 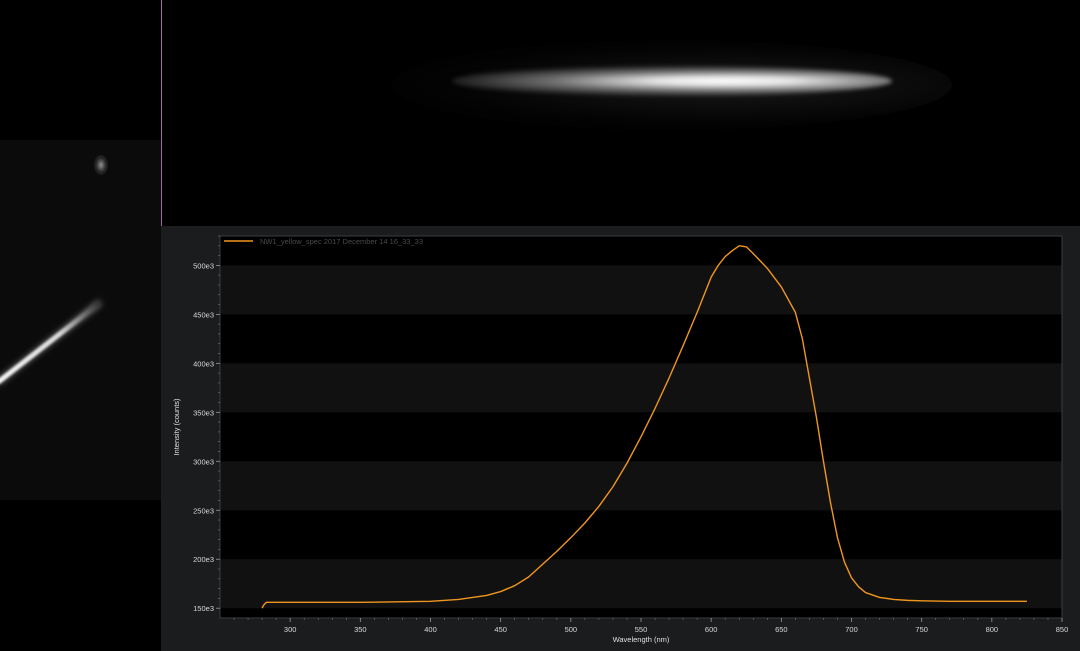 I want to click on y-tick-label: 350e3, so click(x=203, y=412).